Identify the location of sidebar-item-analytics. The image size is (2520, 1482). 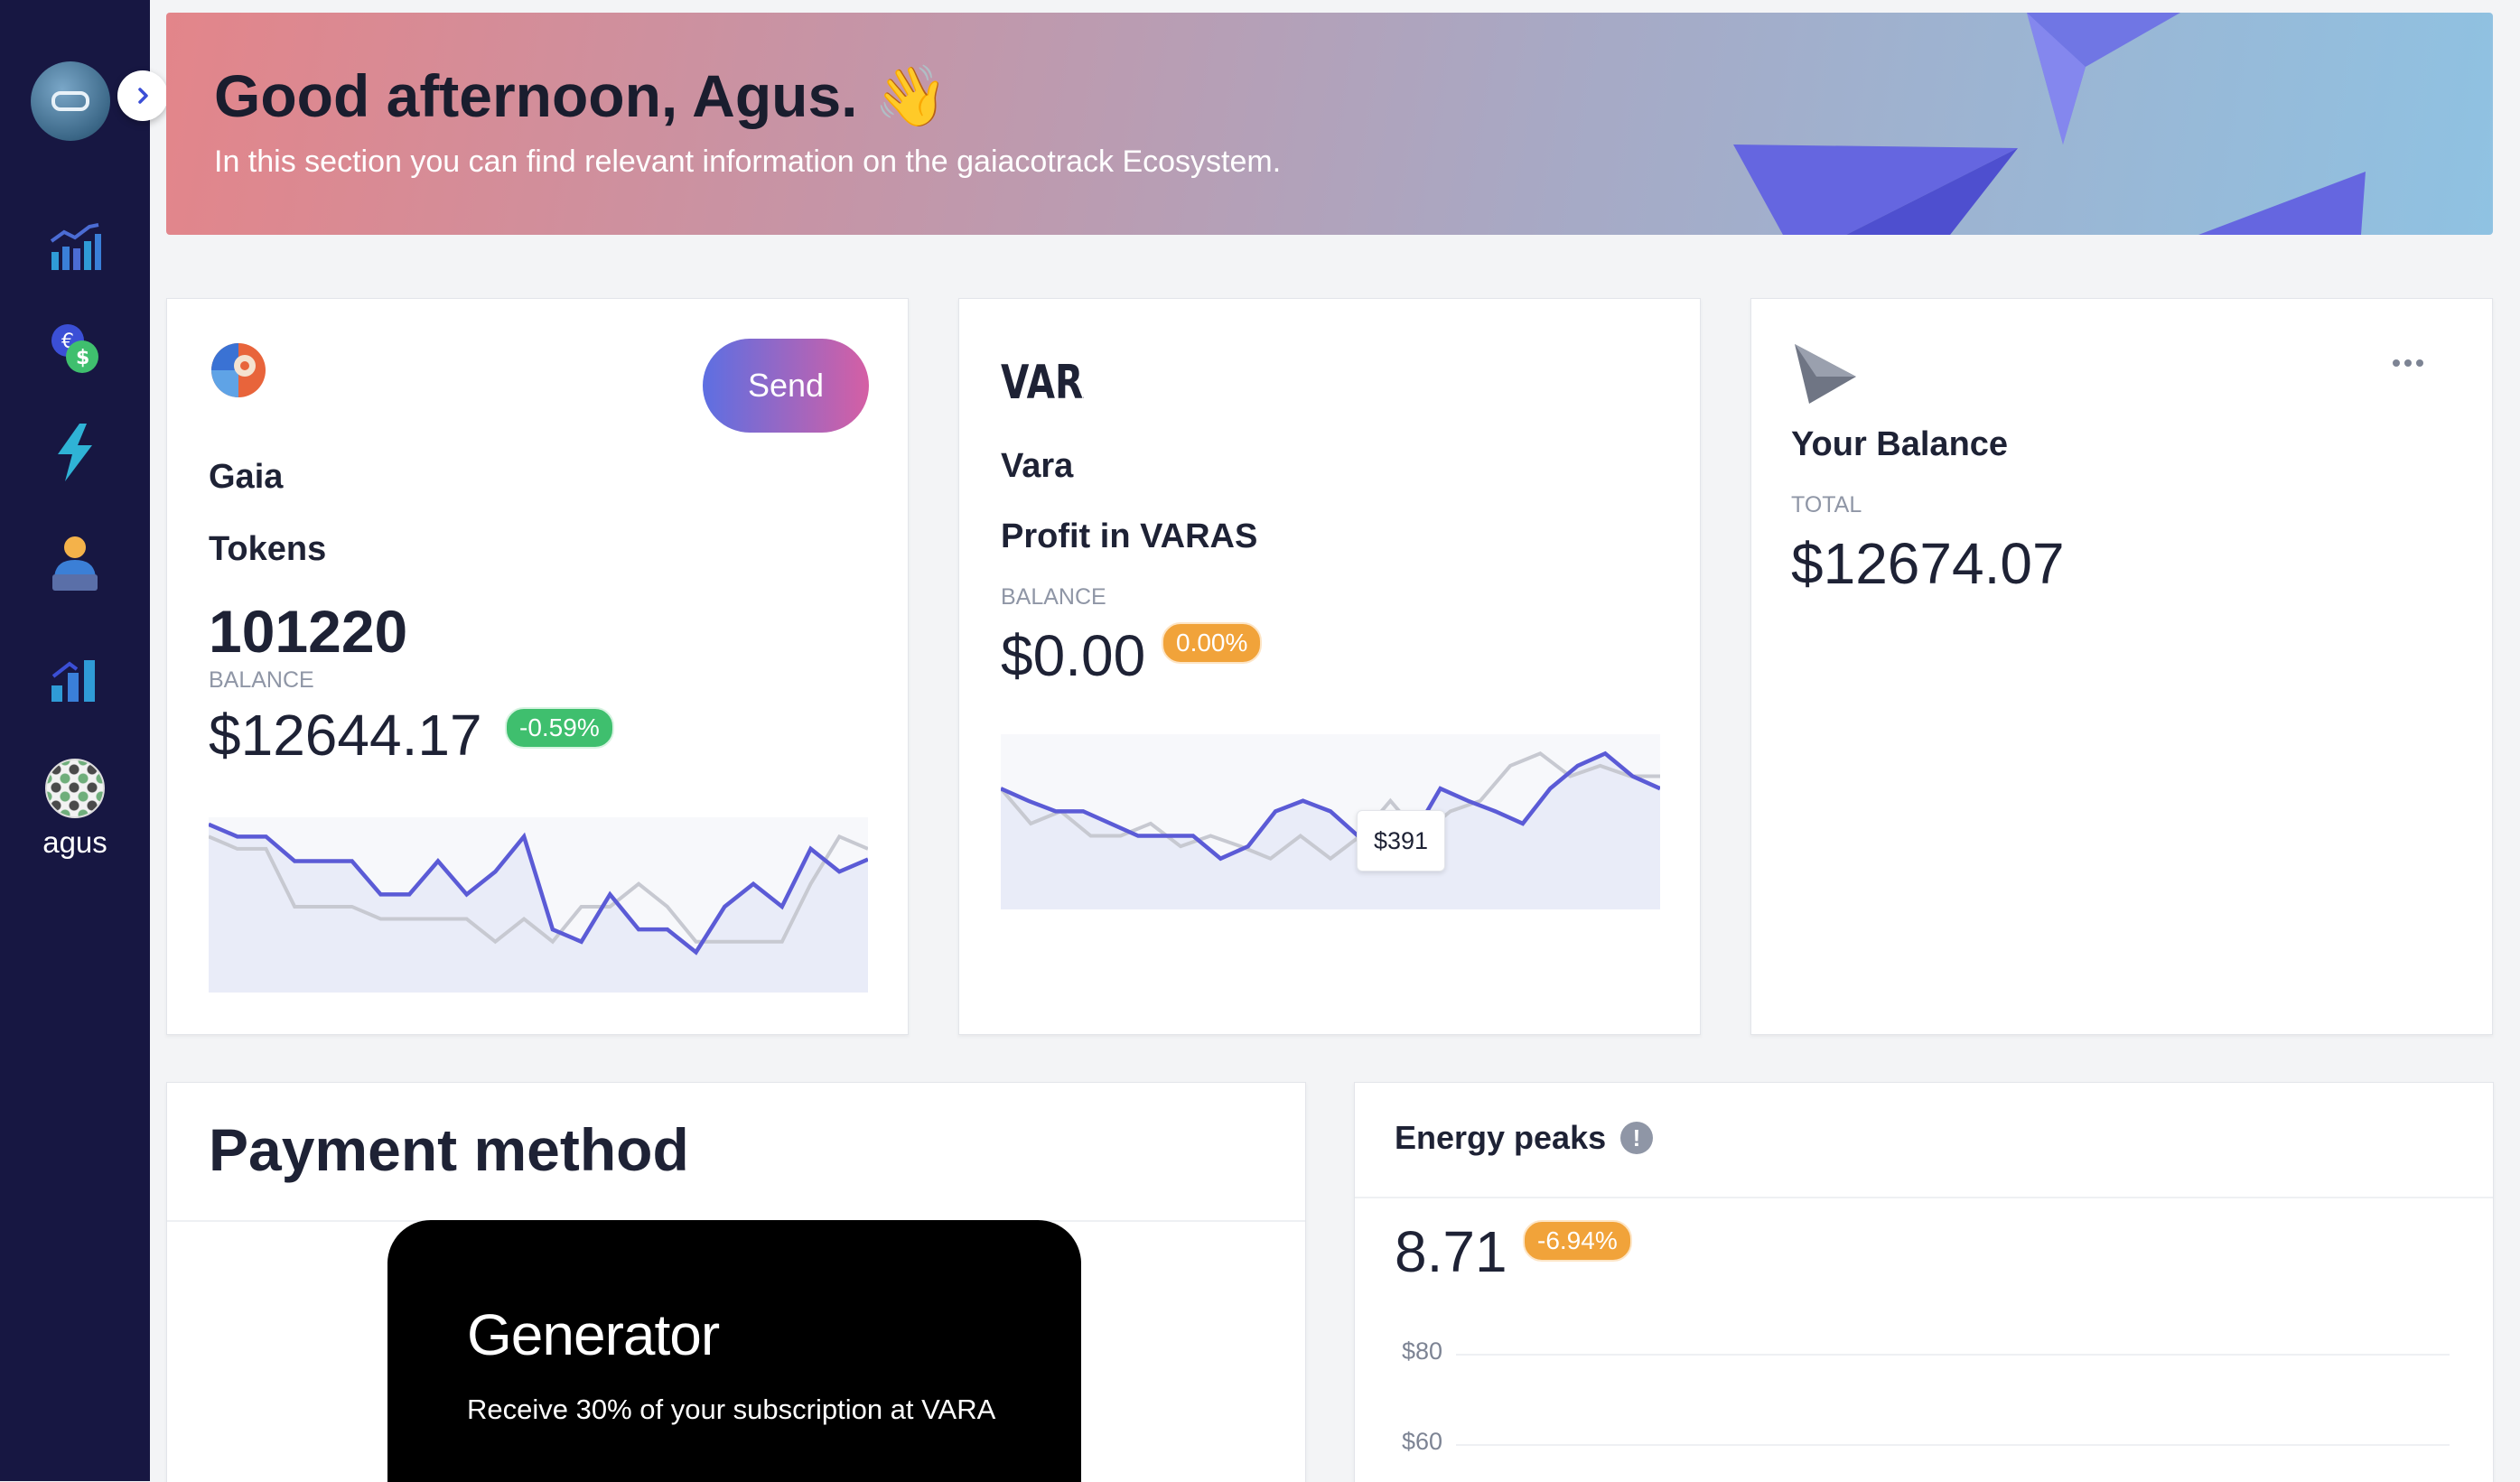
(75, 246).